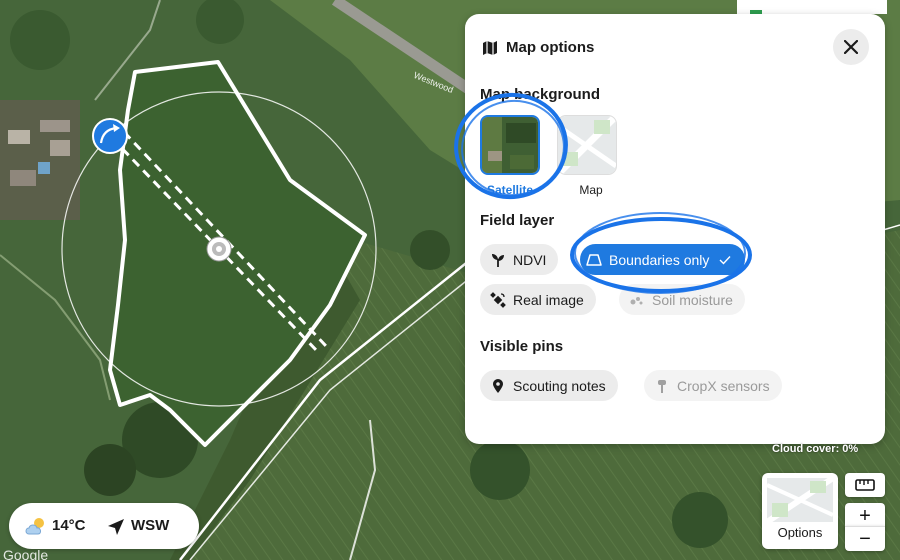  I want to click on boundaries-only-label: Boundaries only, so click(659, 259).